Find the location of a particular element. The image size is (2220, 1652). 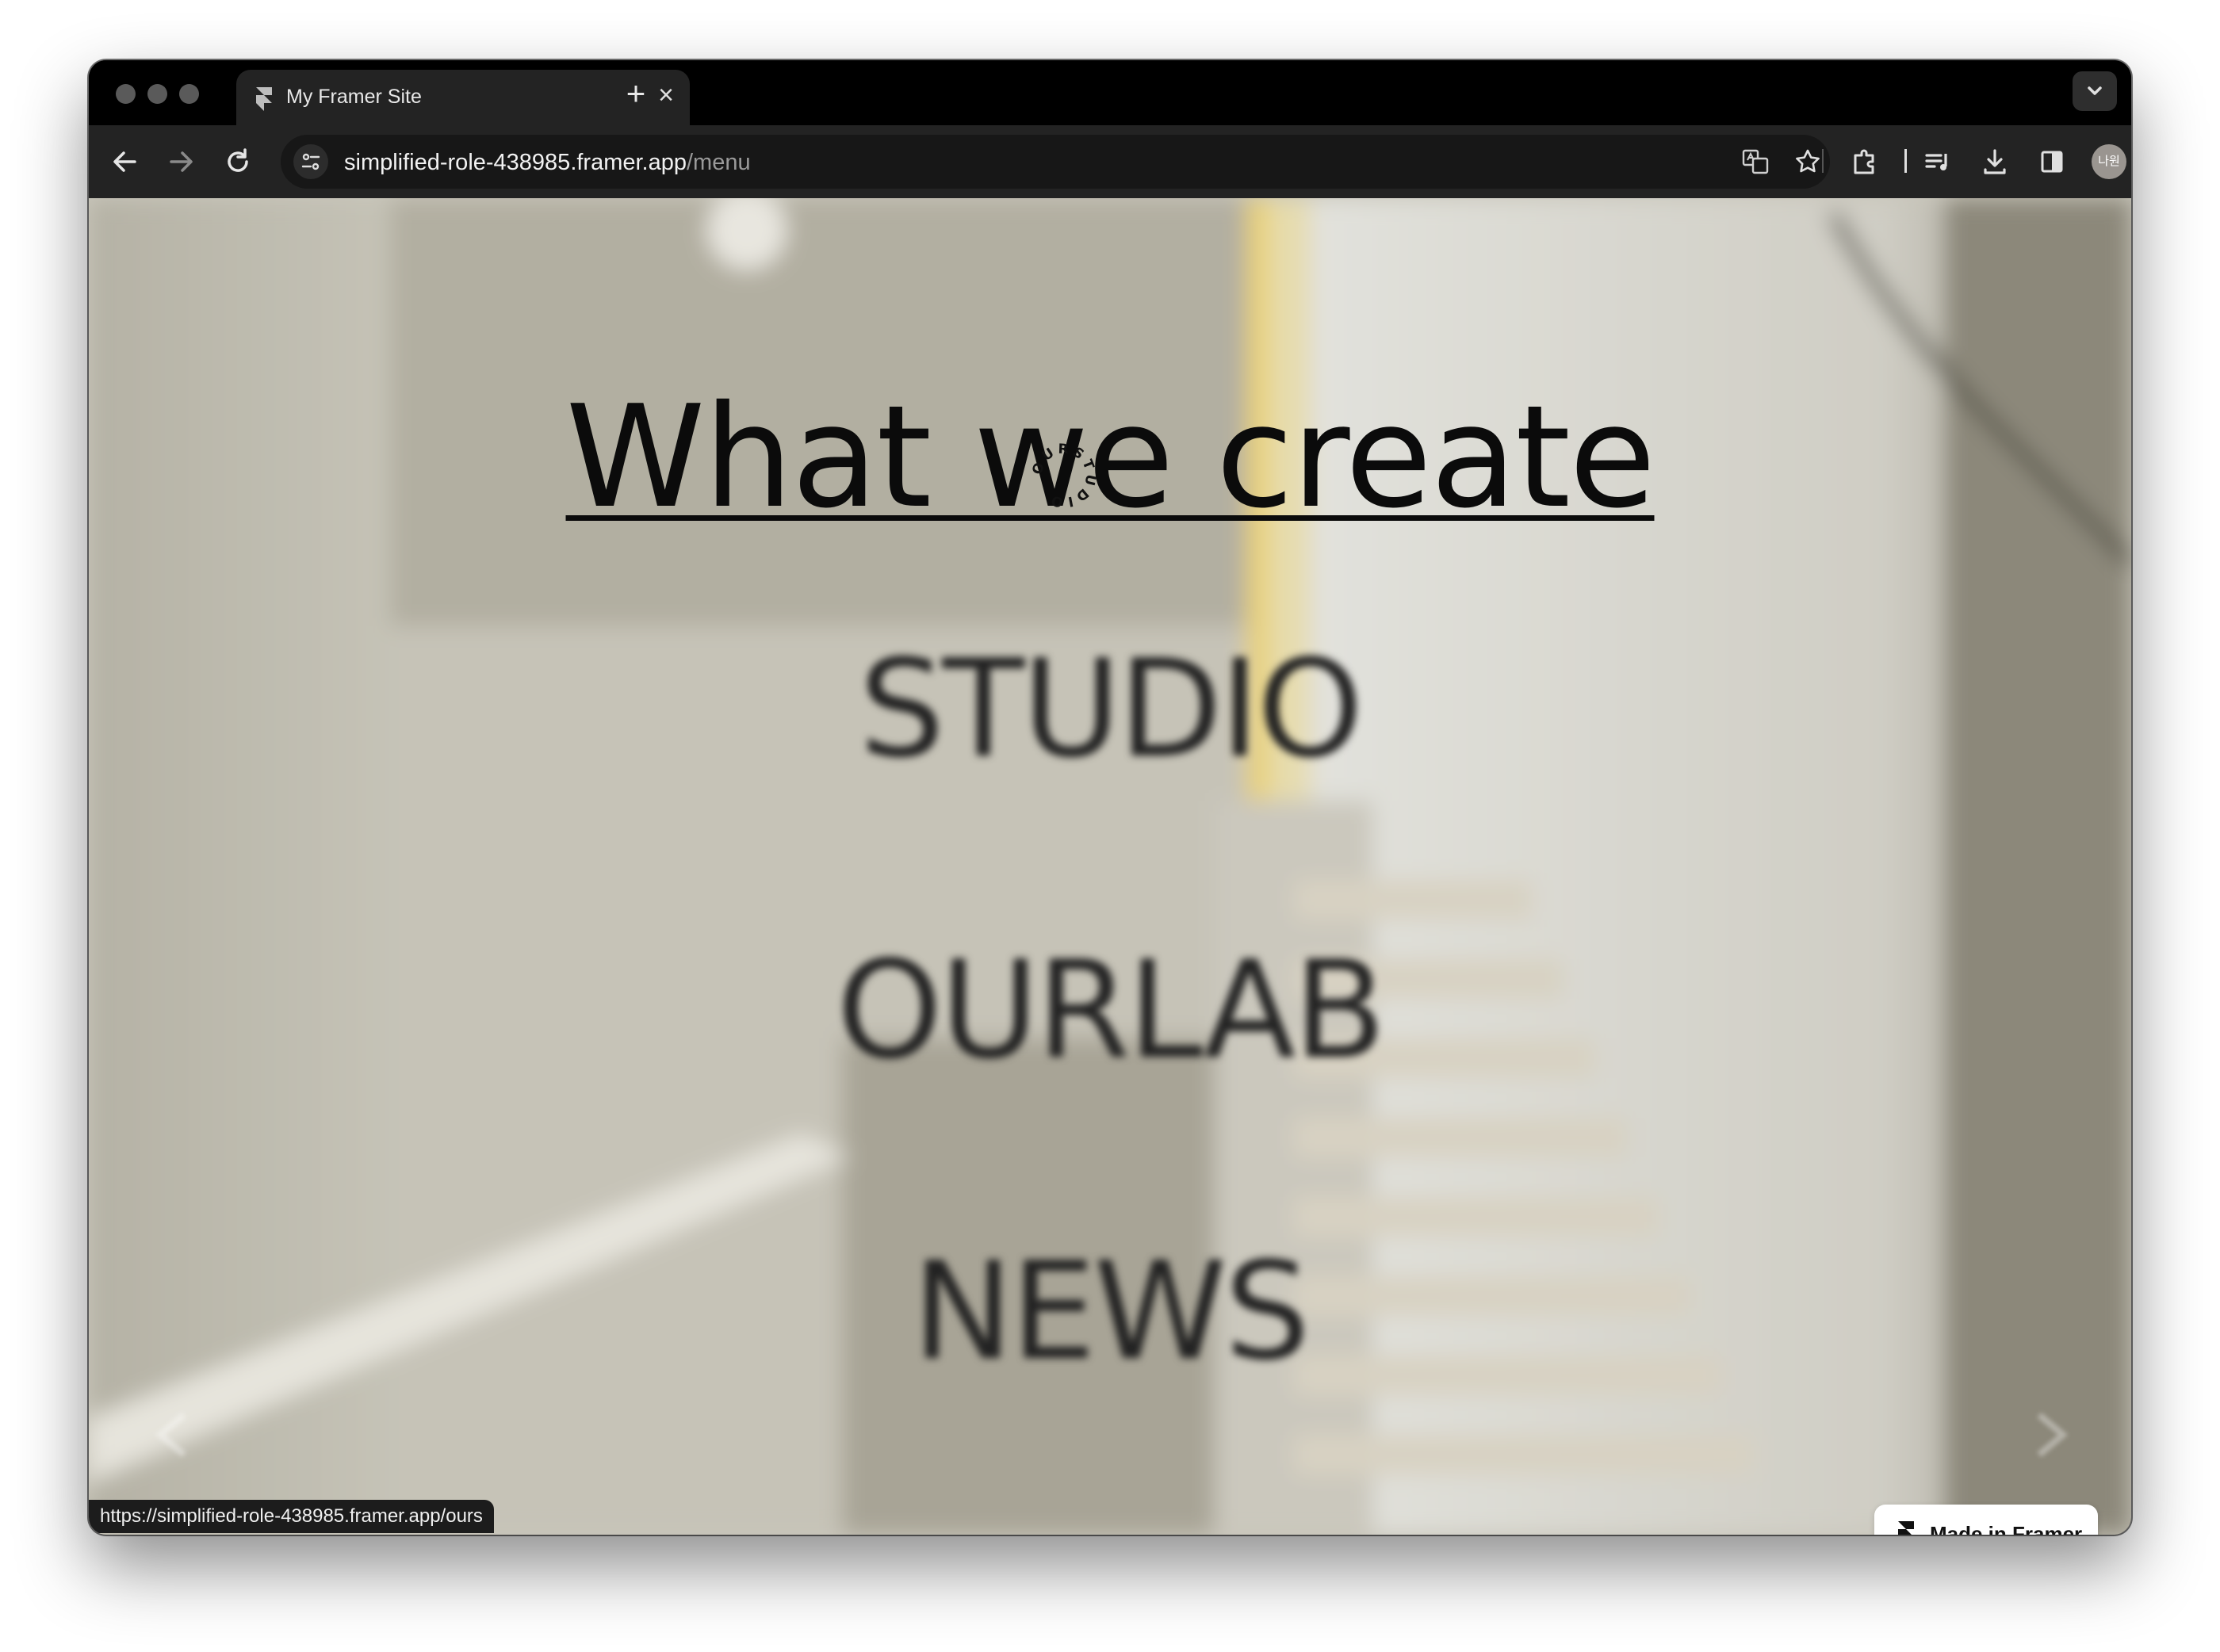

url-text: simplified-role-438985.framer.app/menu is located at coordinates (547, 163).